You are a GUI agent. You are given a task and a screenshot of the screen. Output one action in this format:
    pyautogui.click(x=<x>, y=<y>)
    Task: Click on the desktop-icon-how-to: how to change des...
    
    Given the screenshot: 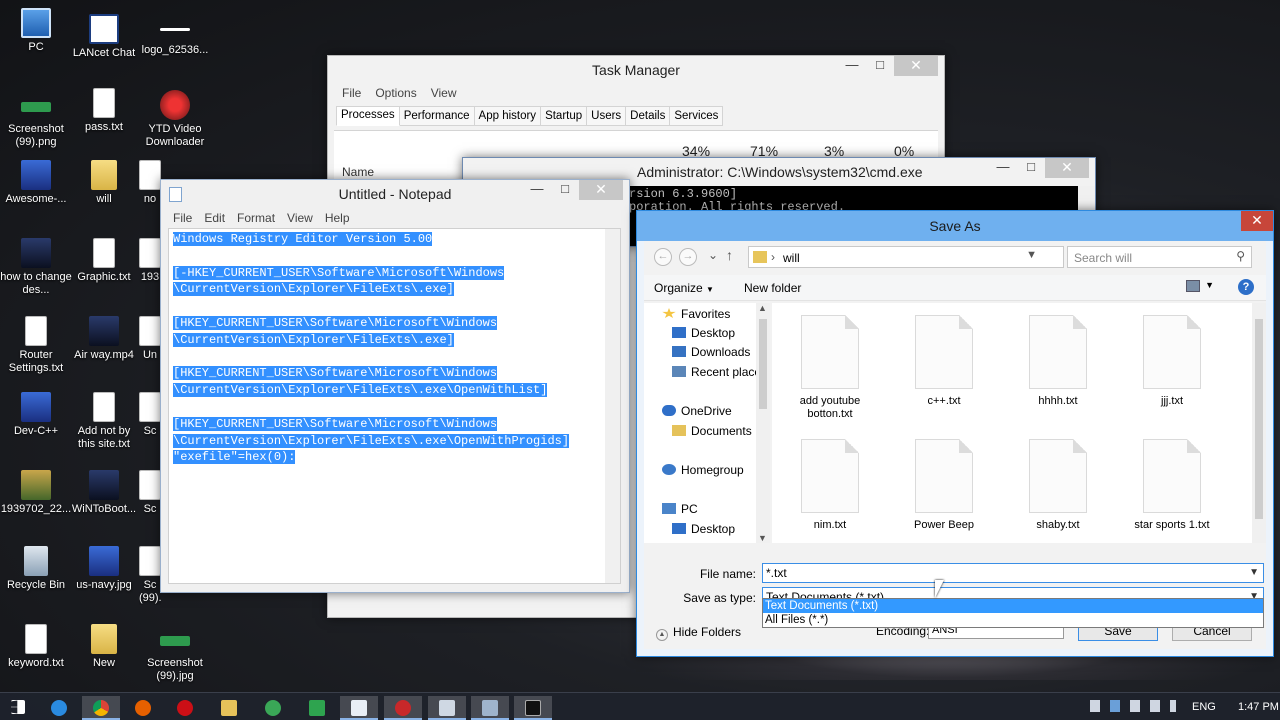 What is the action you would take?
    pyautogui.click(x=36, y=267)
    